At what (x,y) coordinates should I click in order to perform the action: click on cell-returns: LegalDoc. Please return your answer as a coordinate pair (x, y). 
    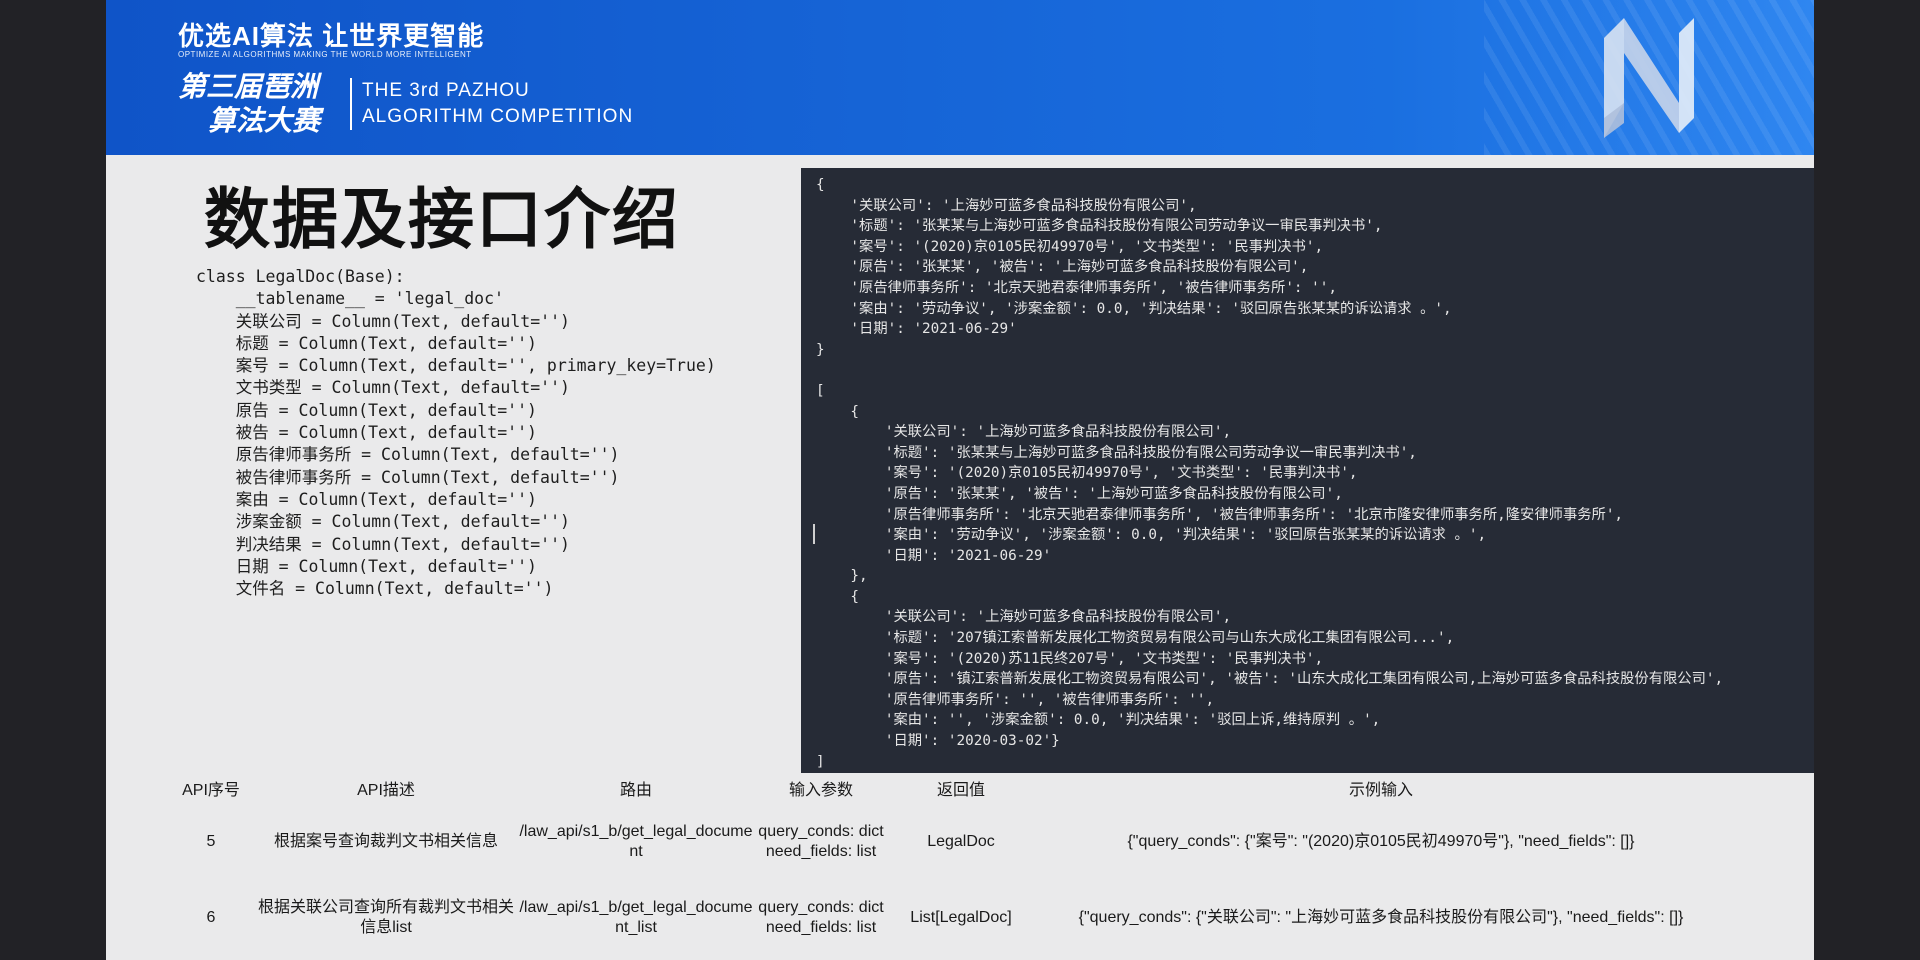
    Looking at the image, I should click on (961, 841).